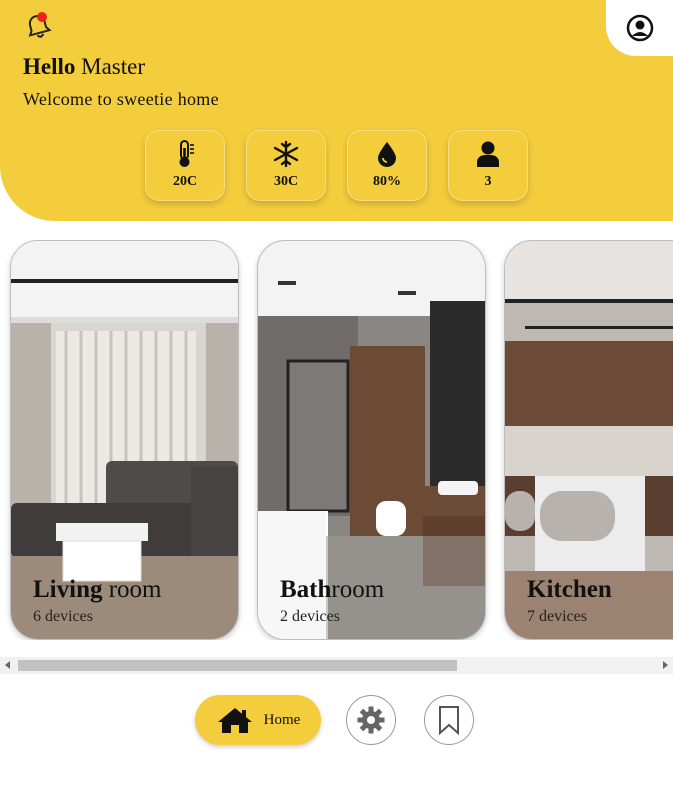 This screenshot has width=673, height=799. What do you see at coordinates (310, 616) in the screenshot?
I see `room-devices: 2 devices` at bounding box center [310, 616].